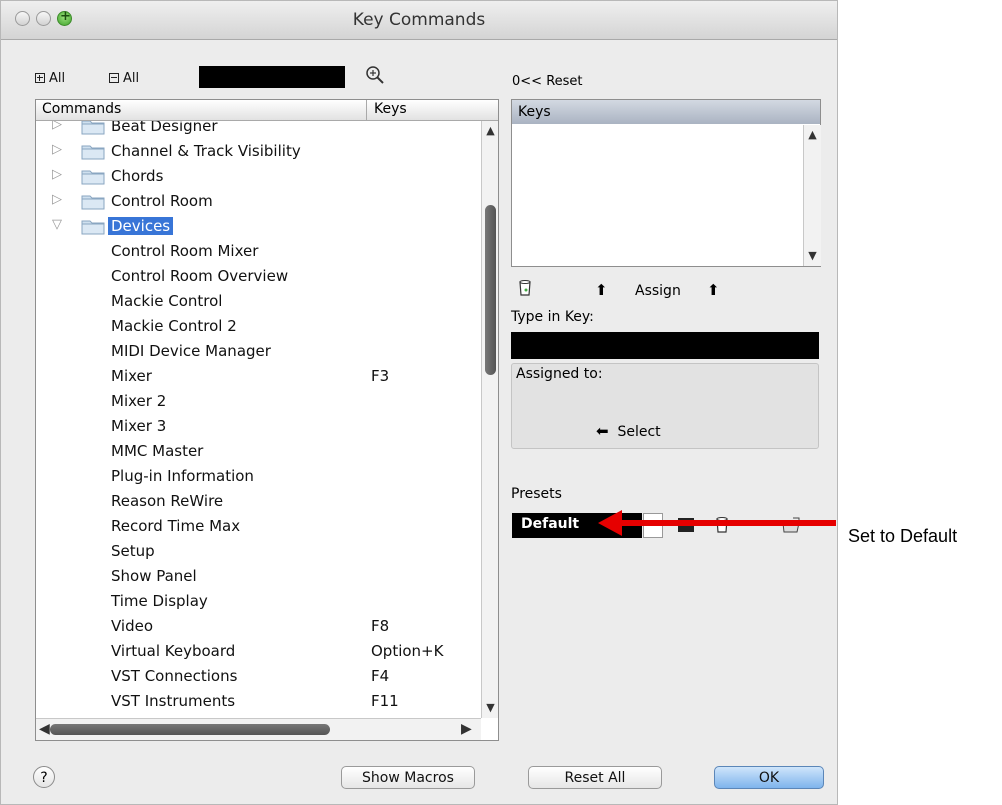  I want to click on command-label: Control Room Overview, so click(200, 276).